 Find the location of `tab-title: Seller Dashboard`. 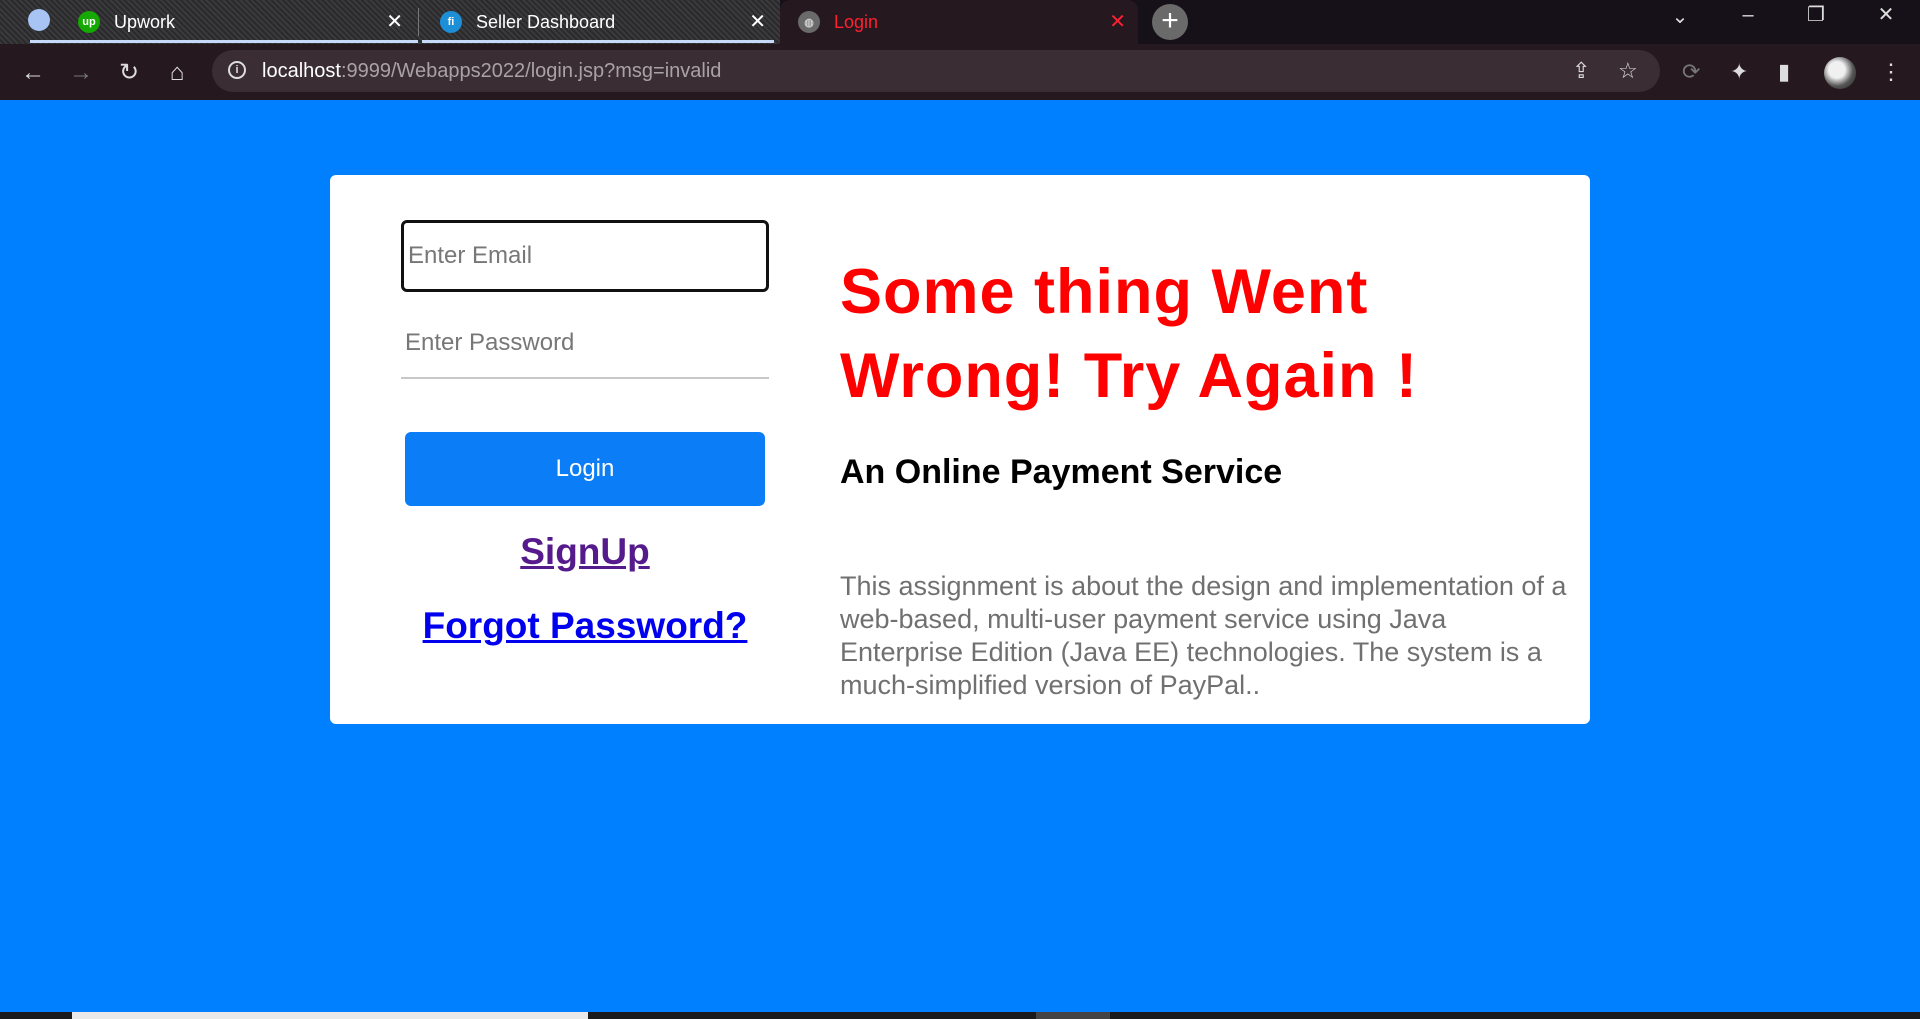

tab-title: Seller Dashboard is located at coordinates (546, 21).